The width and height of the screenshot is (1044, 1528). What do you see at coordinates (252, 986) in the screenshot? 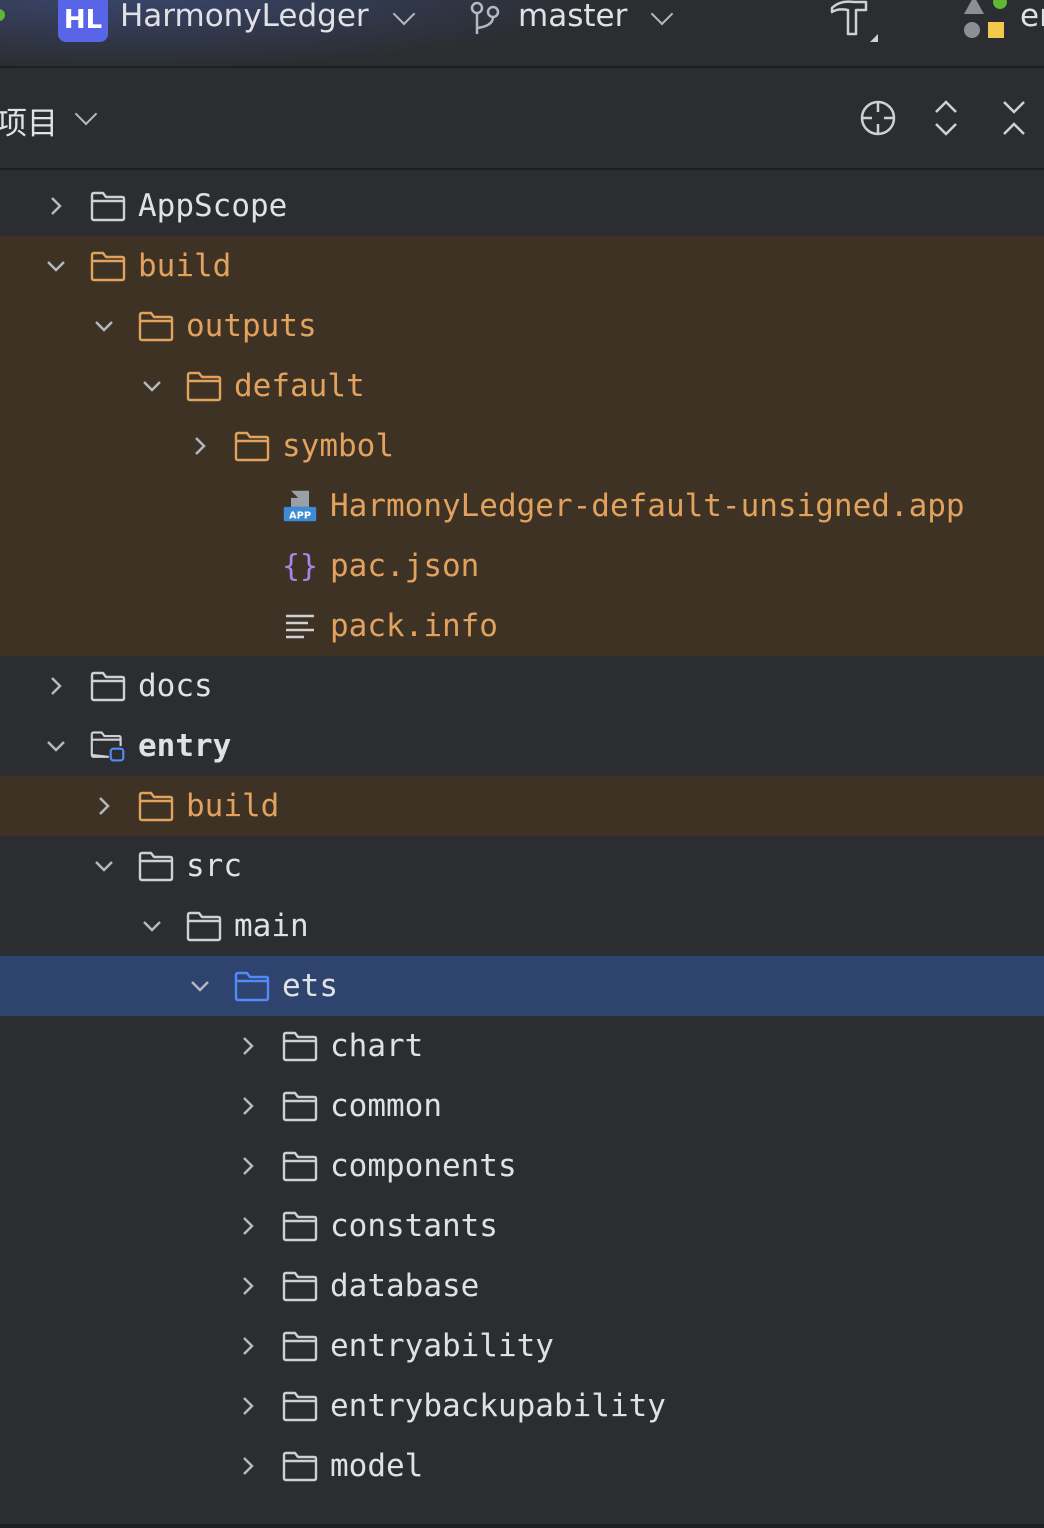
I see `source-folder-icon` at bounding box center [252, 986].